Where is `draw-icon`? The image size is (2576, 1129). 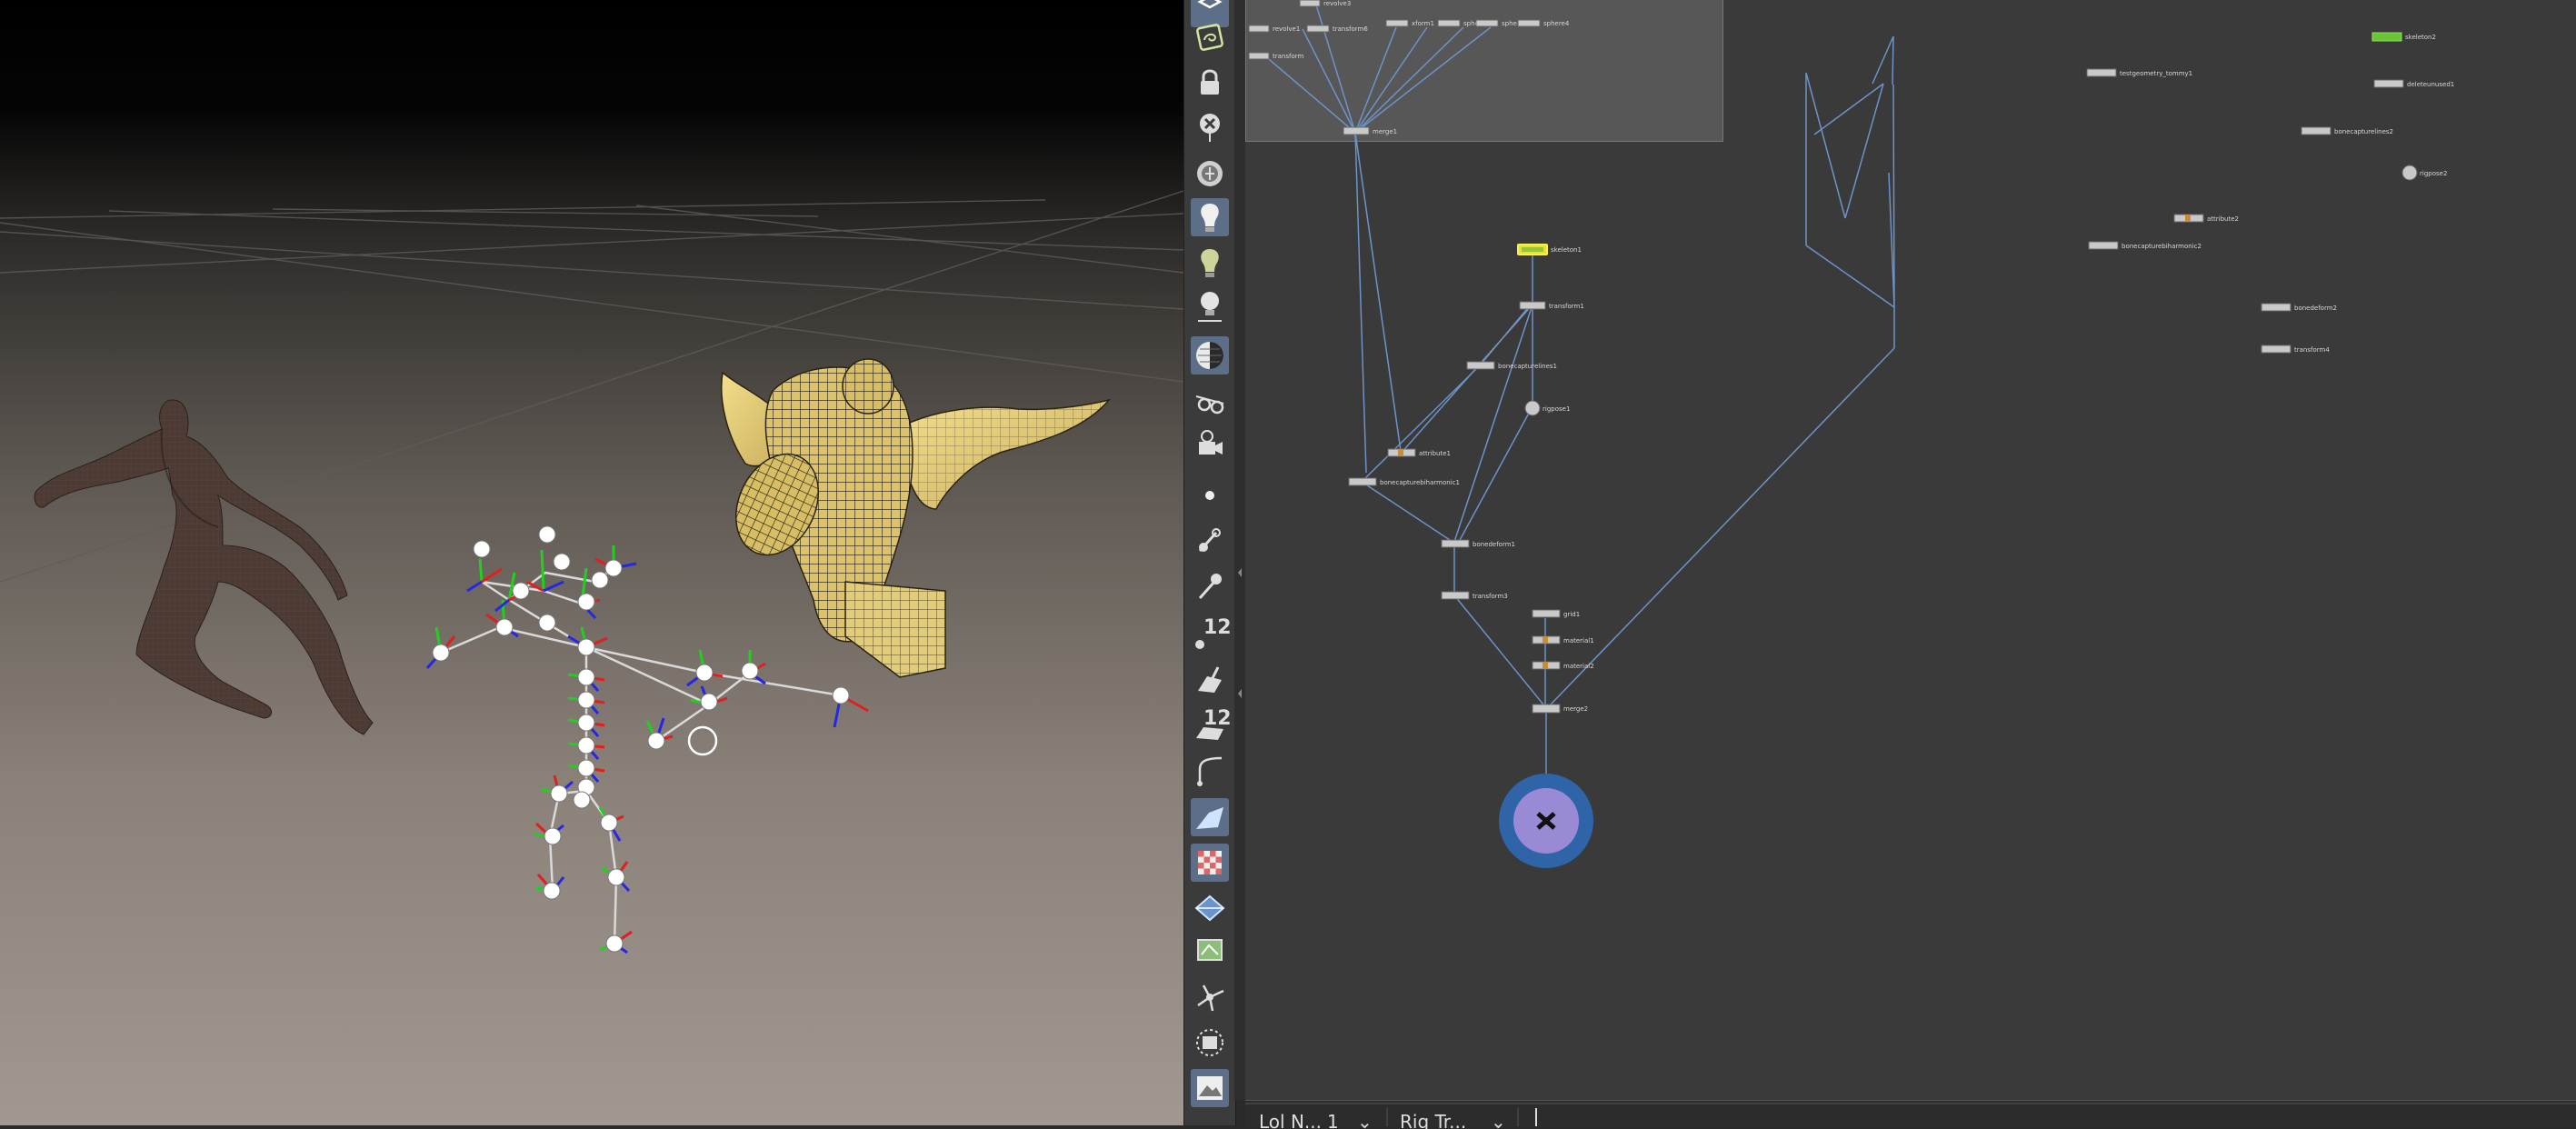 draw-icon is located at coordinates (1210, 817).